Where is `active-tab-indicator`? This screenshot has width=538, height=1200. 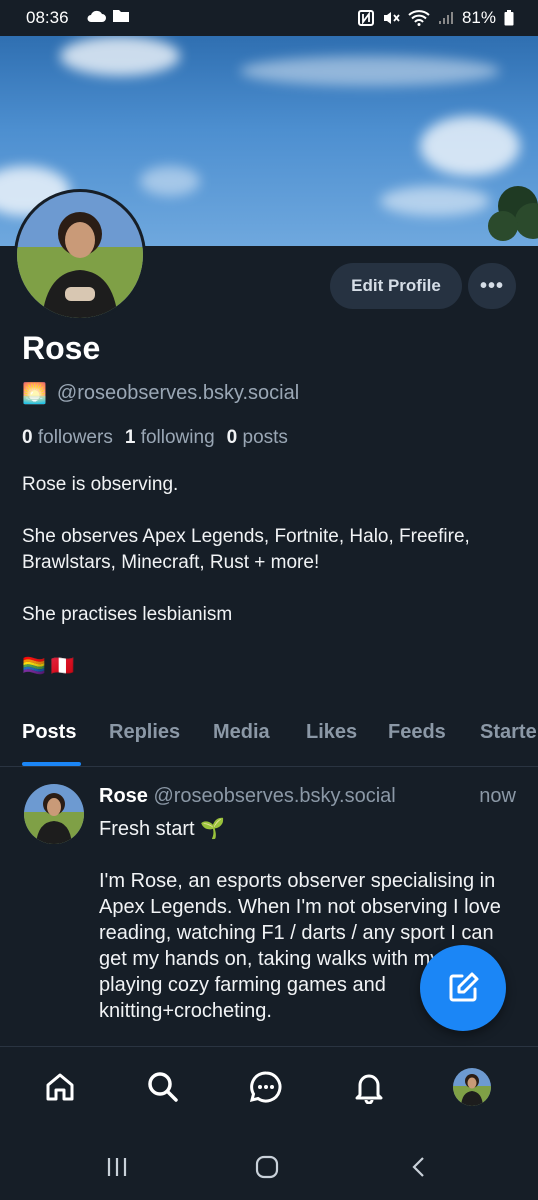 active-tab-indicator is located at coordinates (51, 764).